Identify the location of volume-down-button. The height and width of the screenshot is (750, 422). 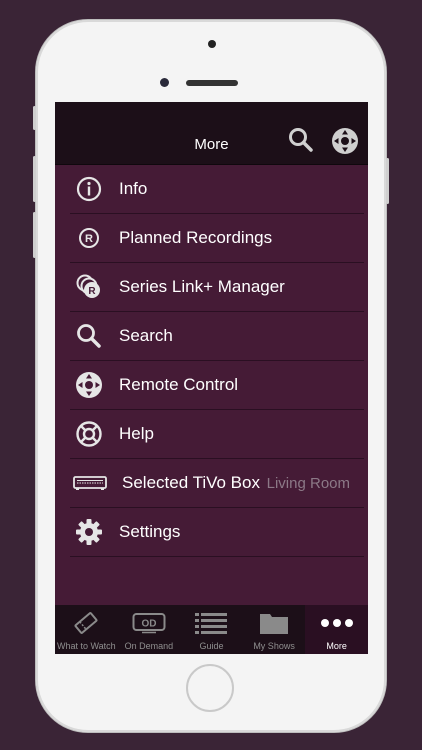
(34, 235).